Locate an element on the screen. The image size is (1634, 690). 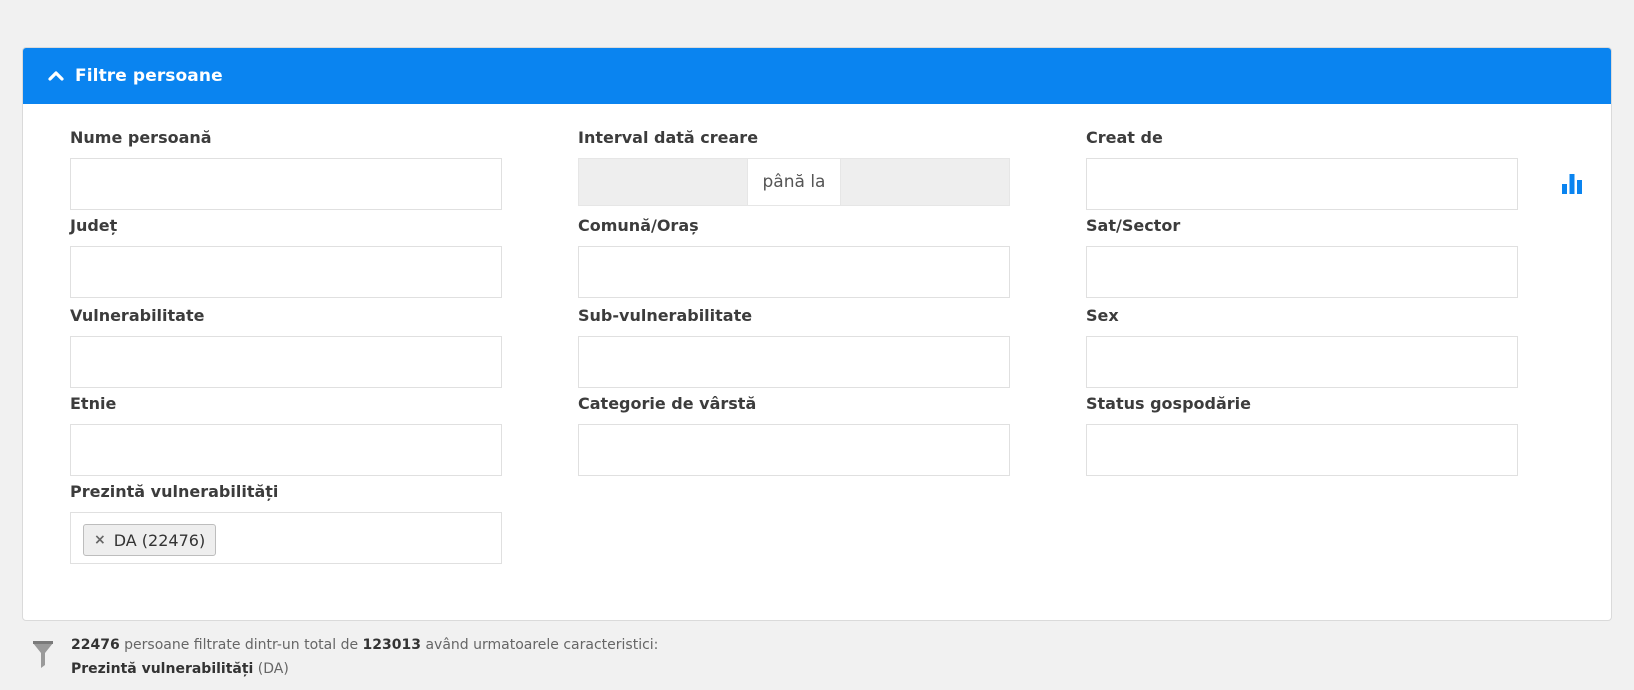
panel-header: Filtre persoane is located at coordinates (817, 76).